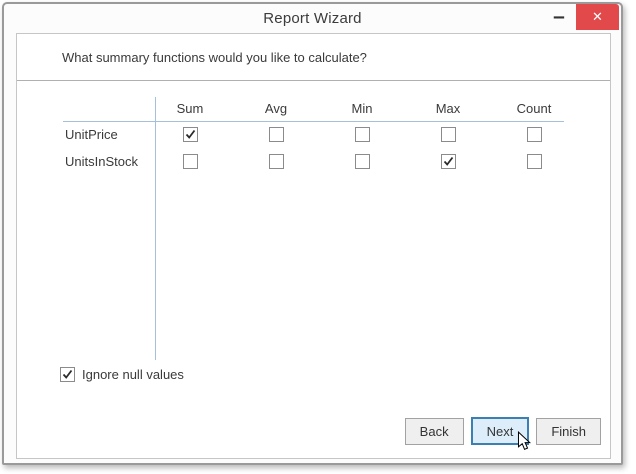 The image size is (636, 474). I want to click on cell-unitprice-count, so click(534, 134).